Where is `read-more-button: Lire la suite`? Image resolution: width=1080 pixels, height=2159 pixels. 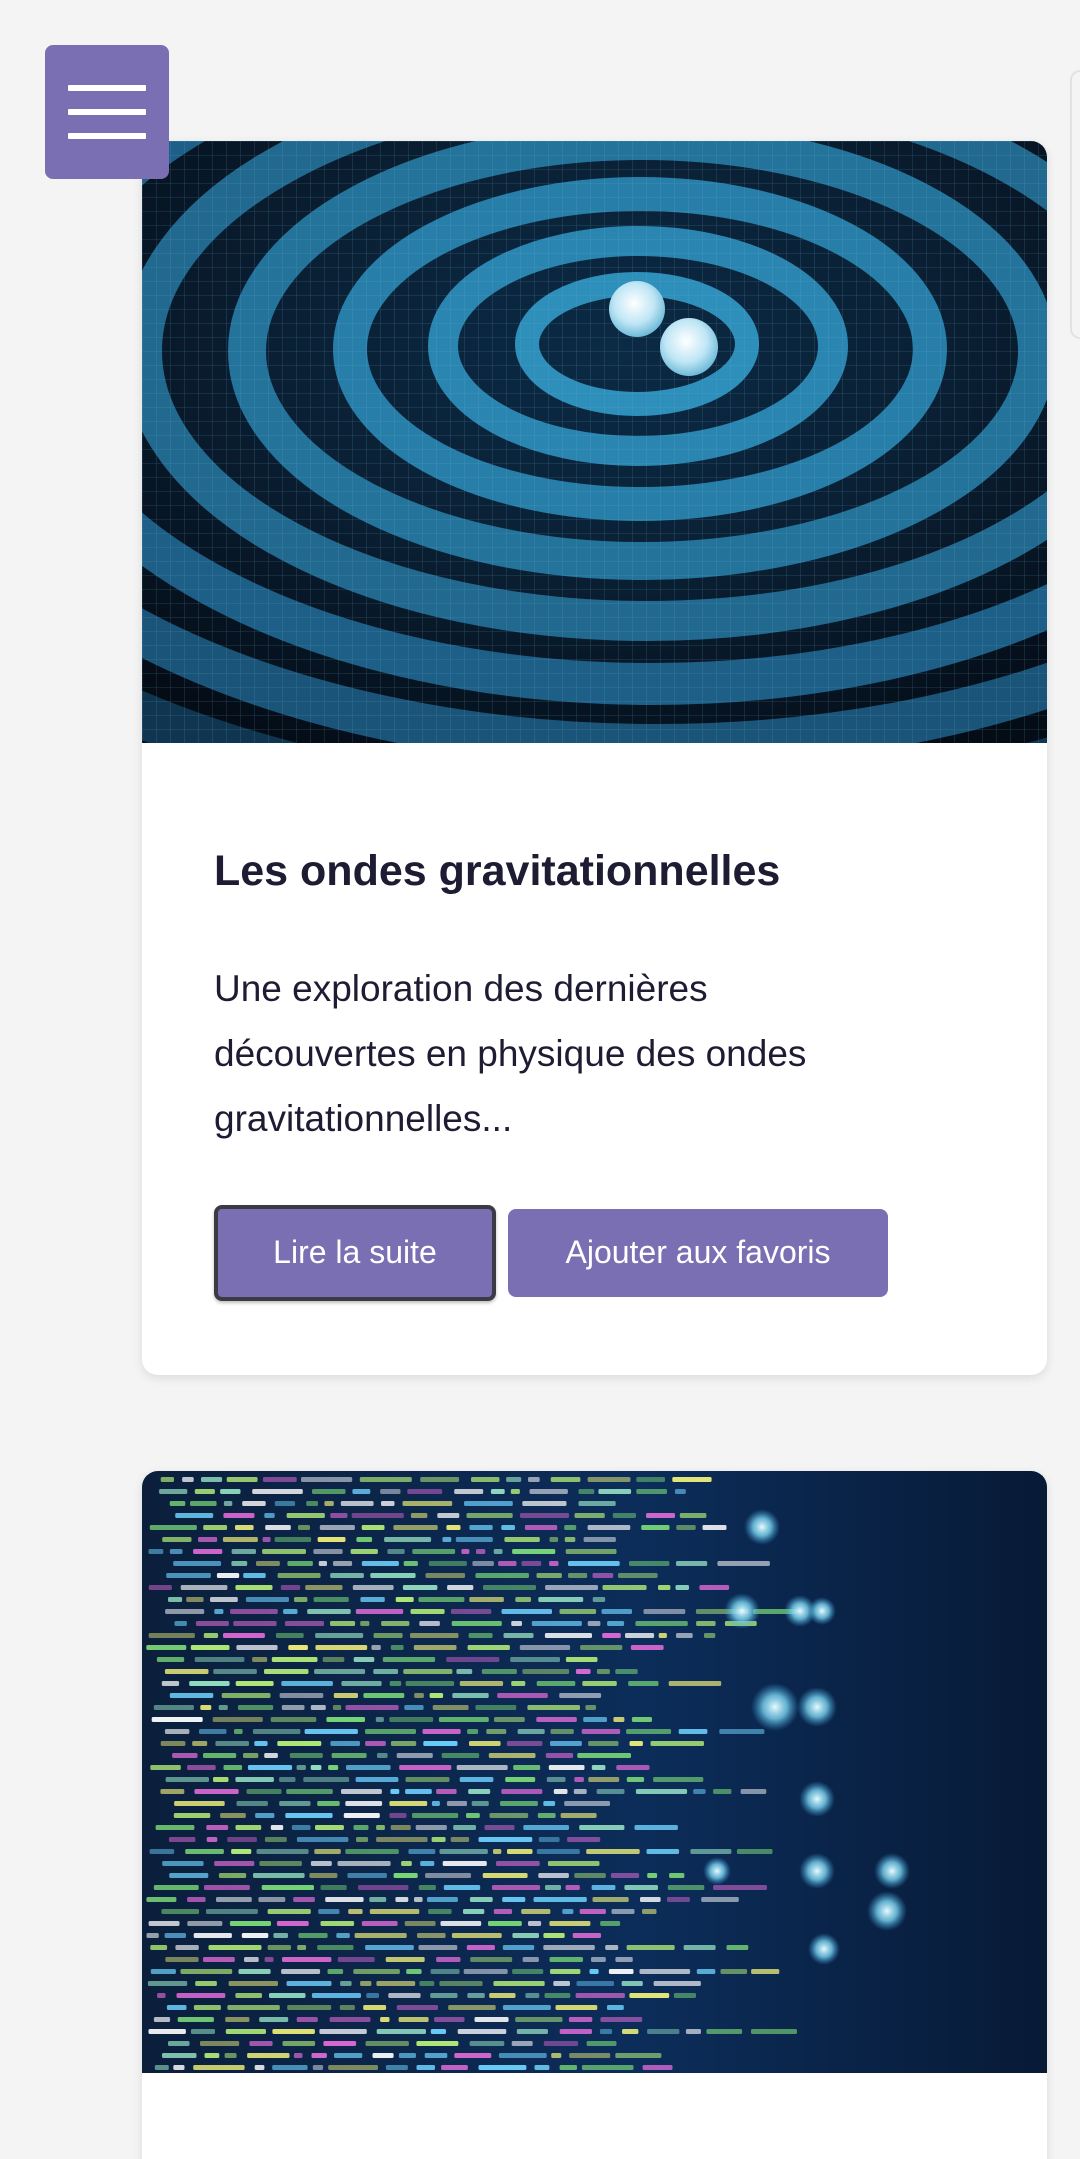 read-more-button: Lire la suite is located at coordinates (355, 1252).